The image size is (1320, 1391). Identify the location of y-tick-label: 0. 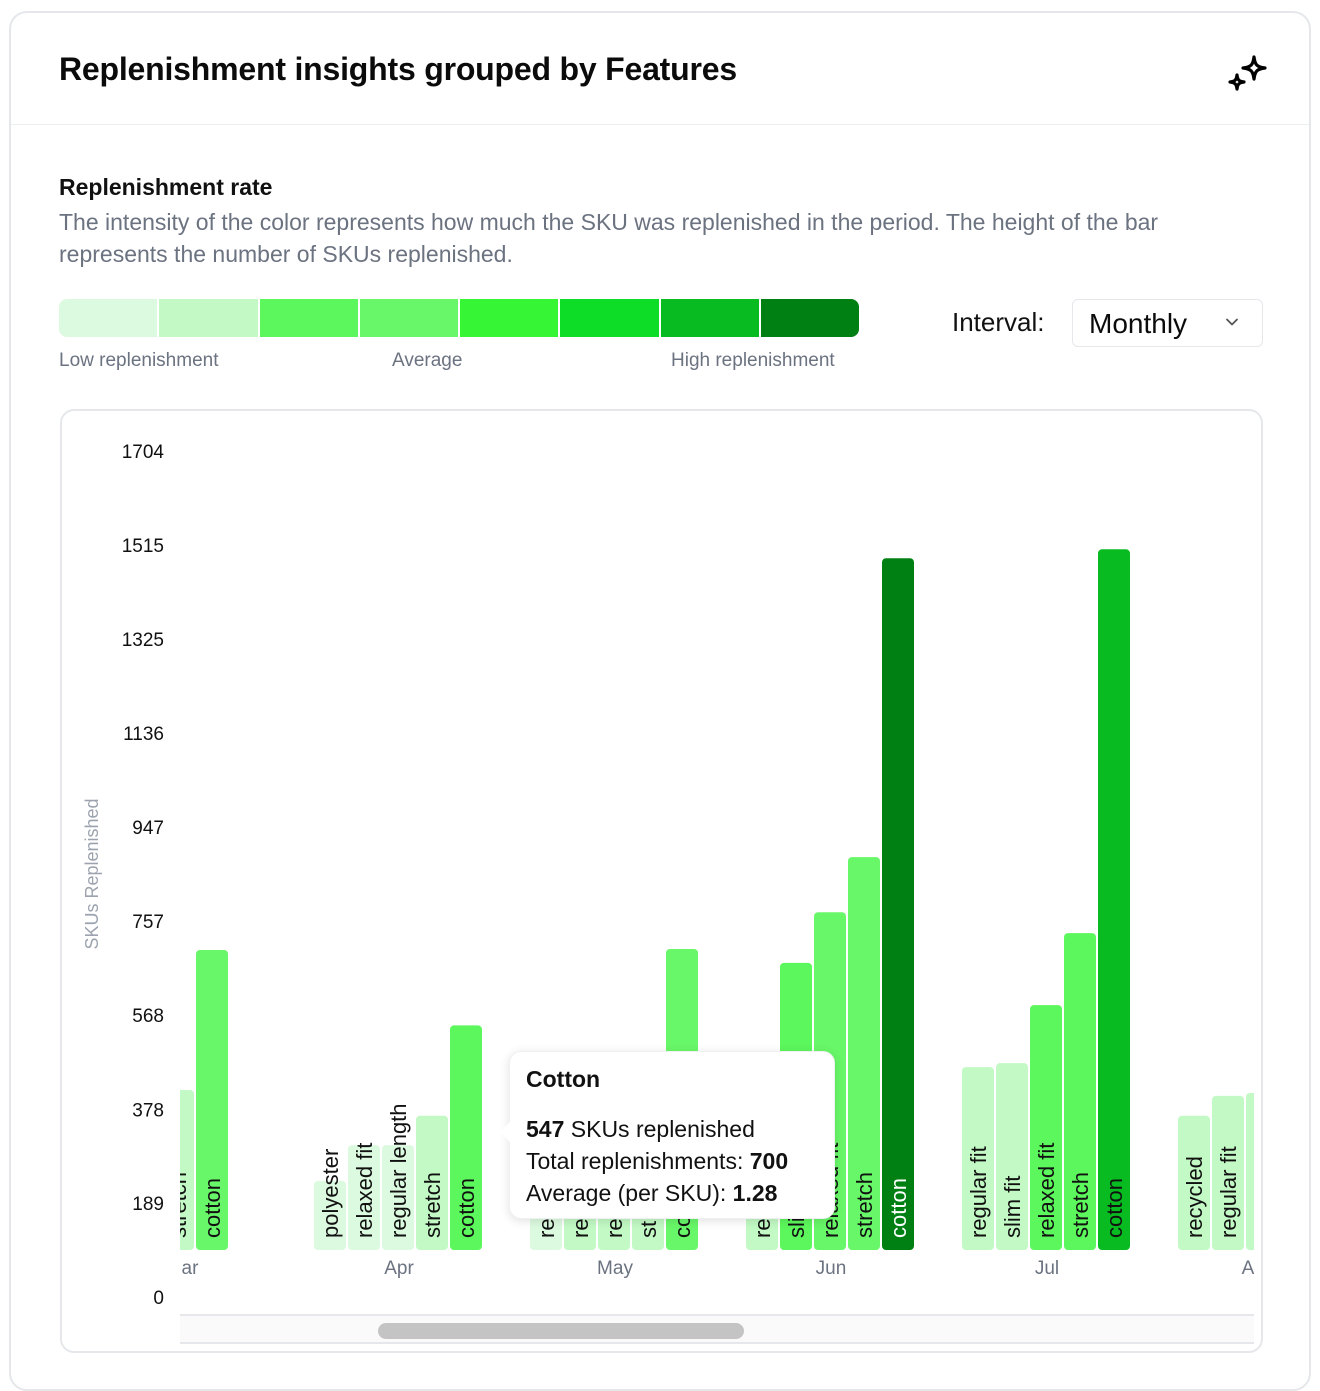
(158, 1298).